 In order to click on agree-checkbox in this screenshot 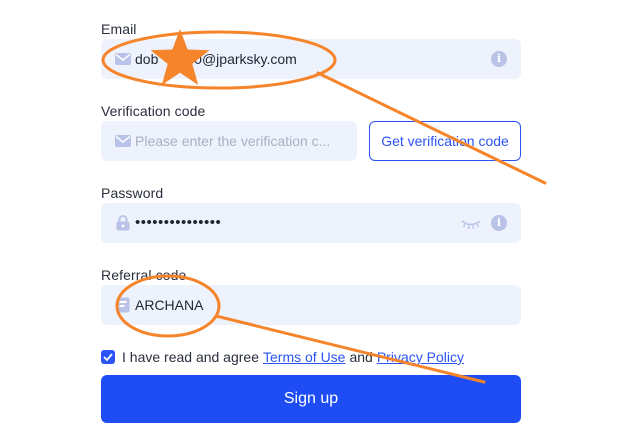, I will do `click(108, 357)`.